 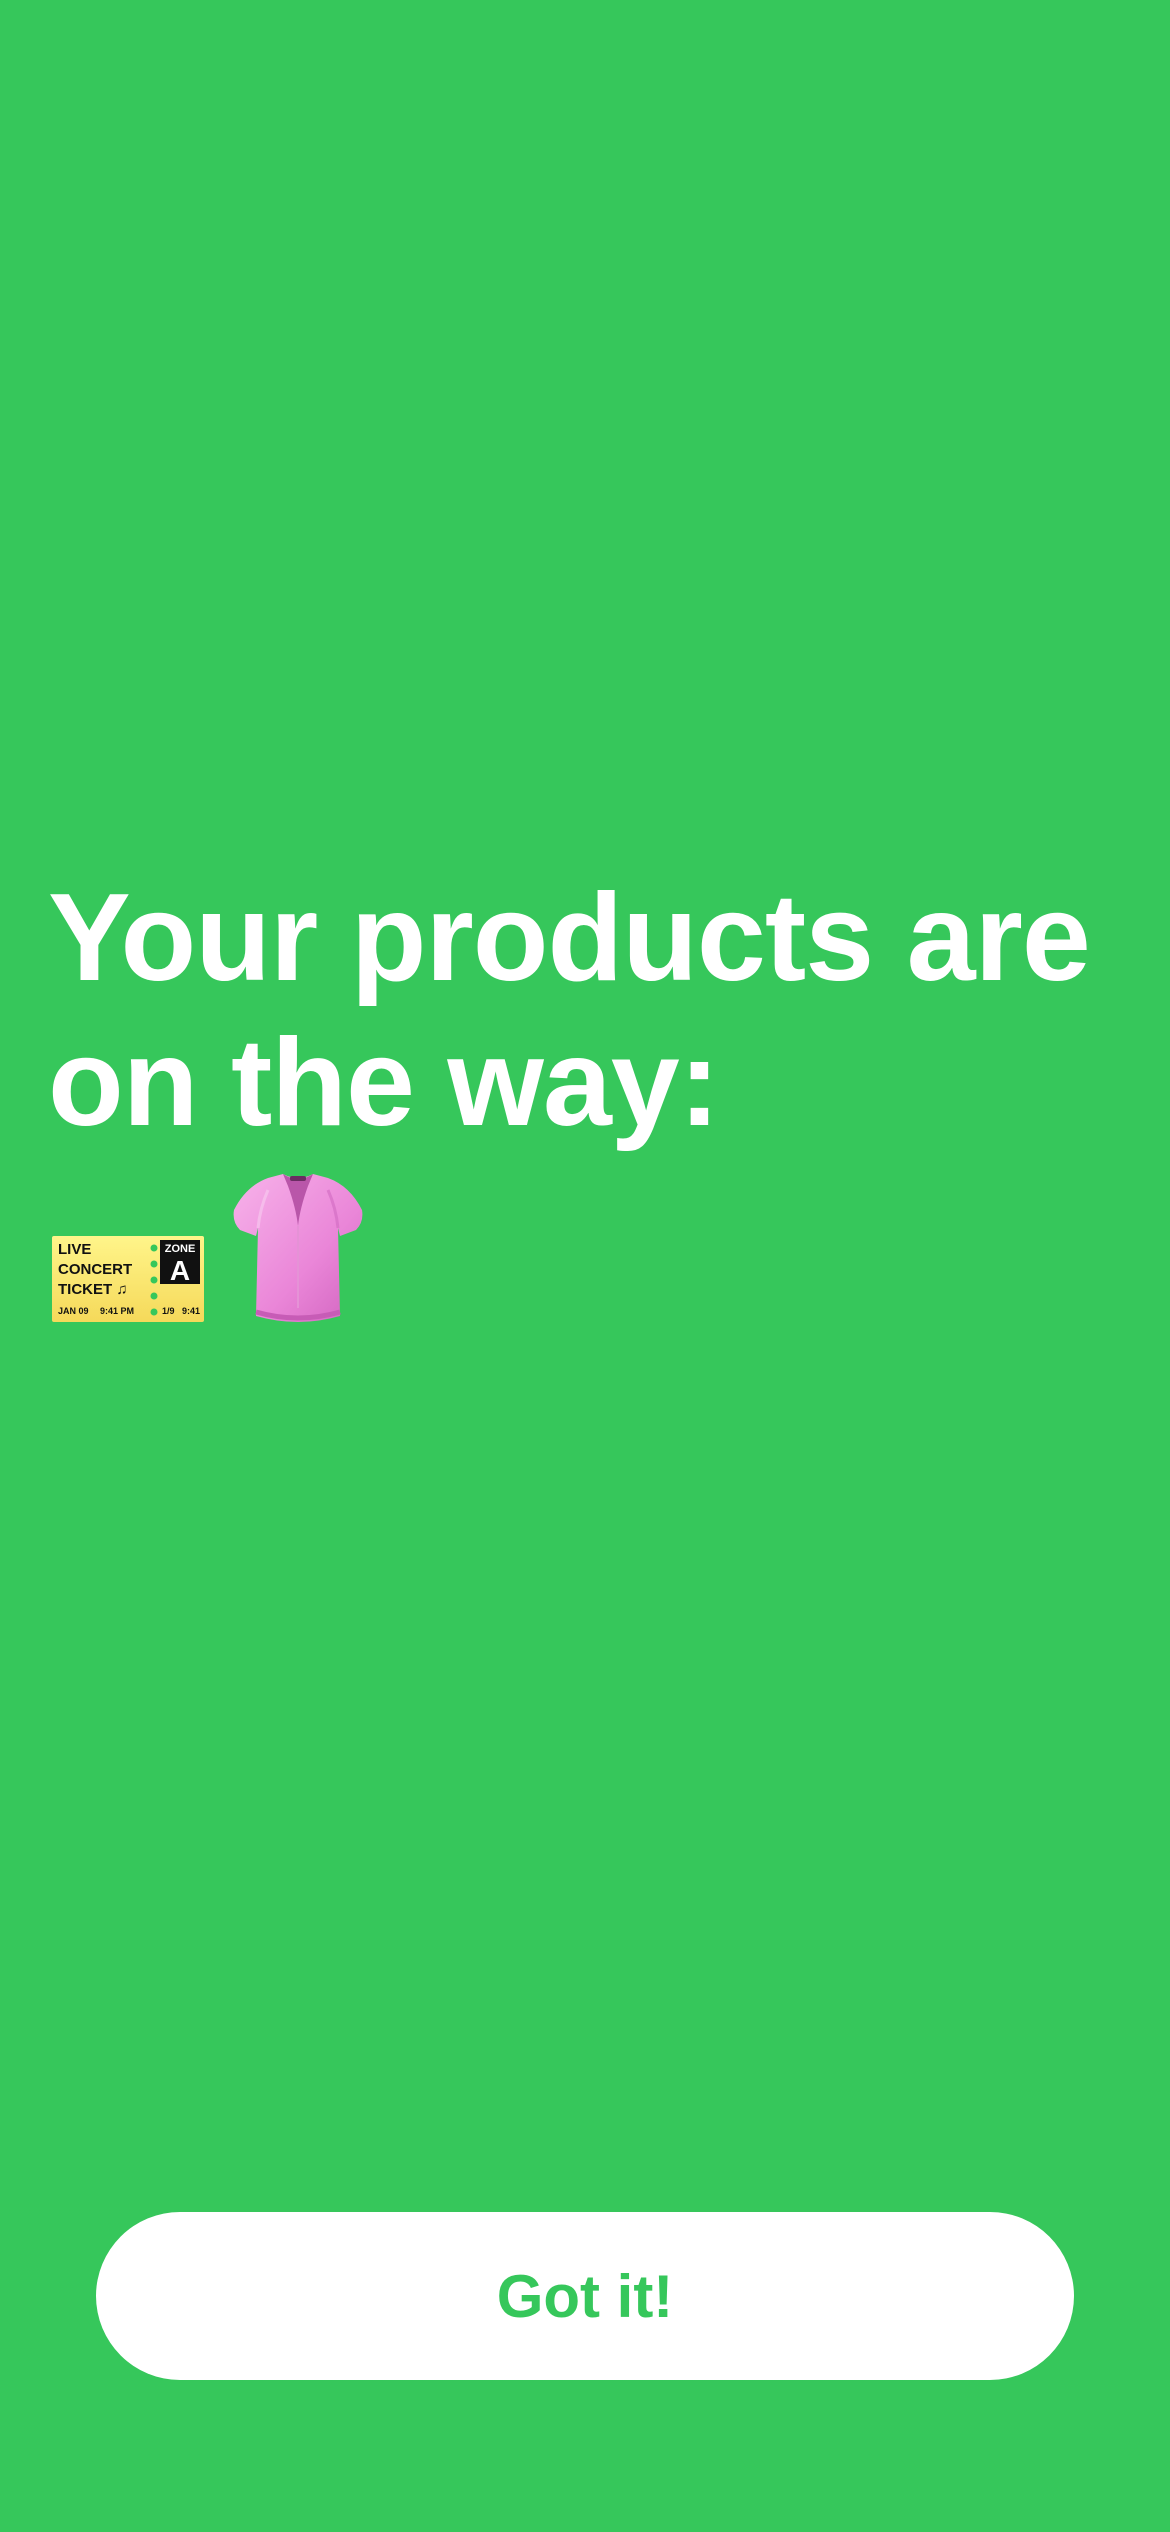 I want to click on got-it-button-label: Got it!, so click(x=585, y=2296).